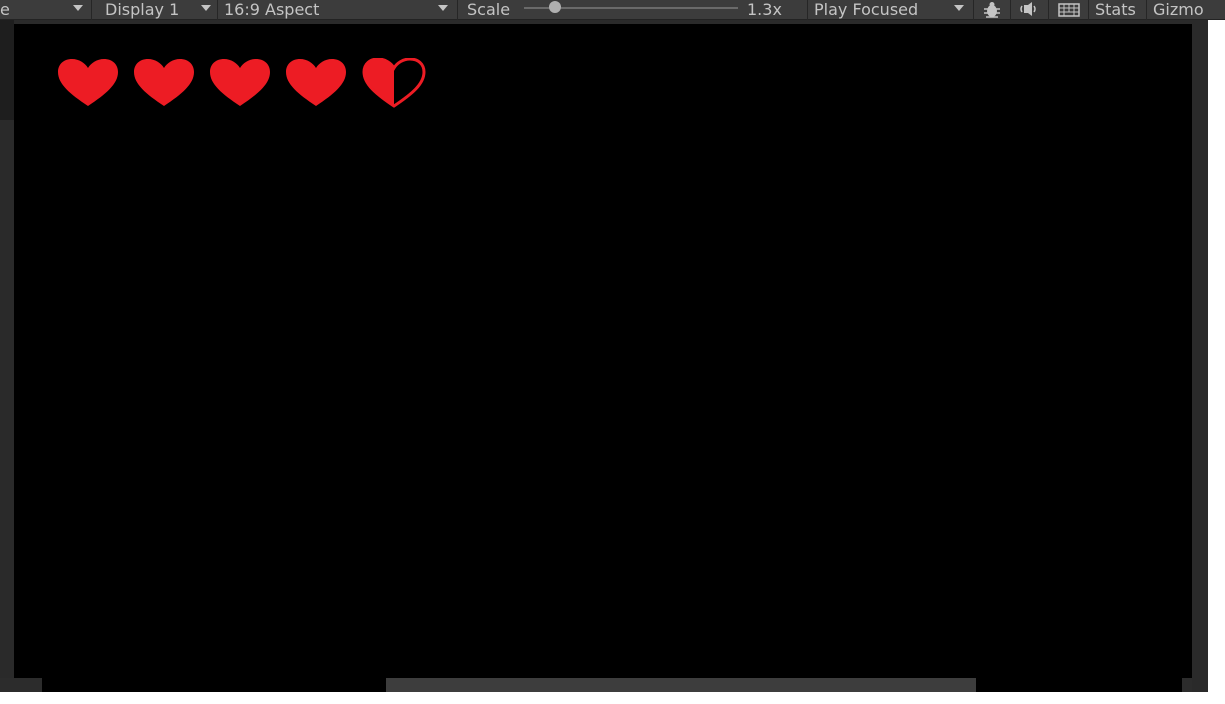 This screenshot has height=704, width=1225. What do you see at coordinates (764, 9) in the screenshot?
I see `scale-value: 1.3x` at bounding box center [764, 9].